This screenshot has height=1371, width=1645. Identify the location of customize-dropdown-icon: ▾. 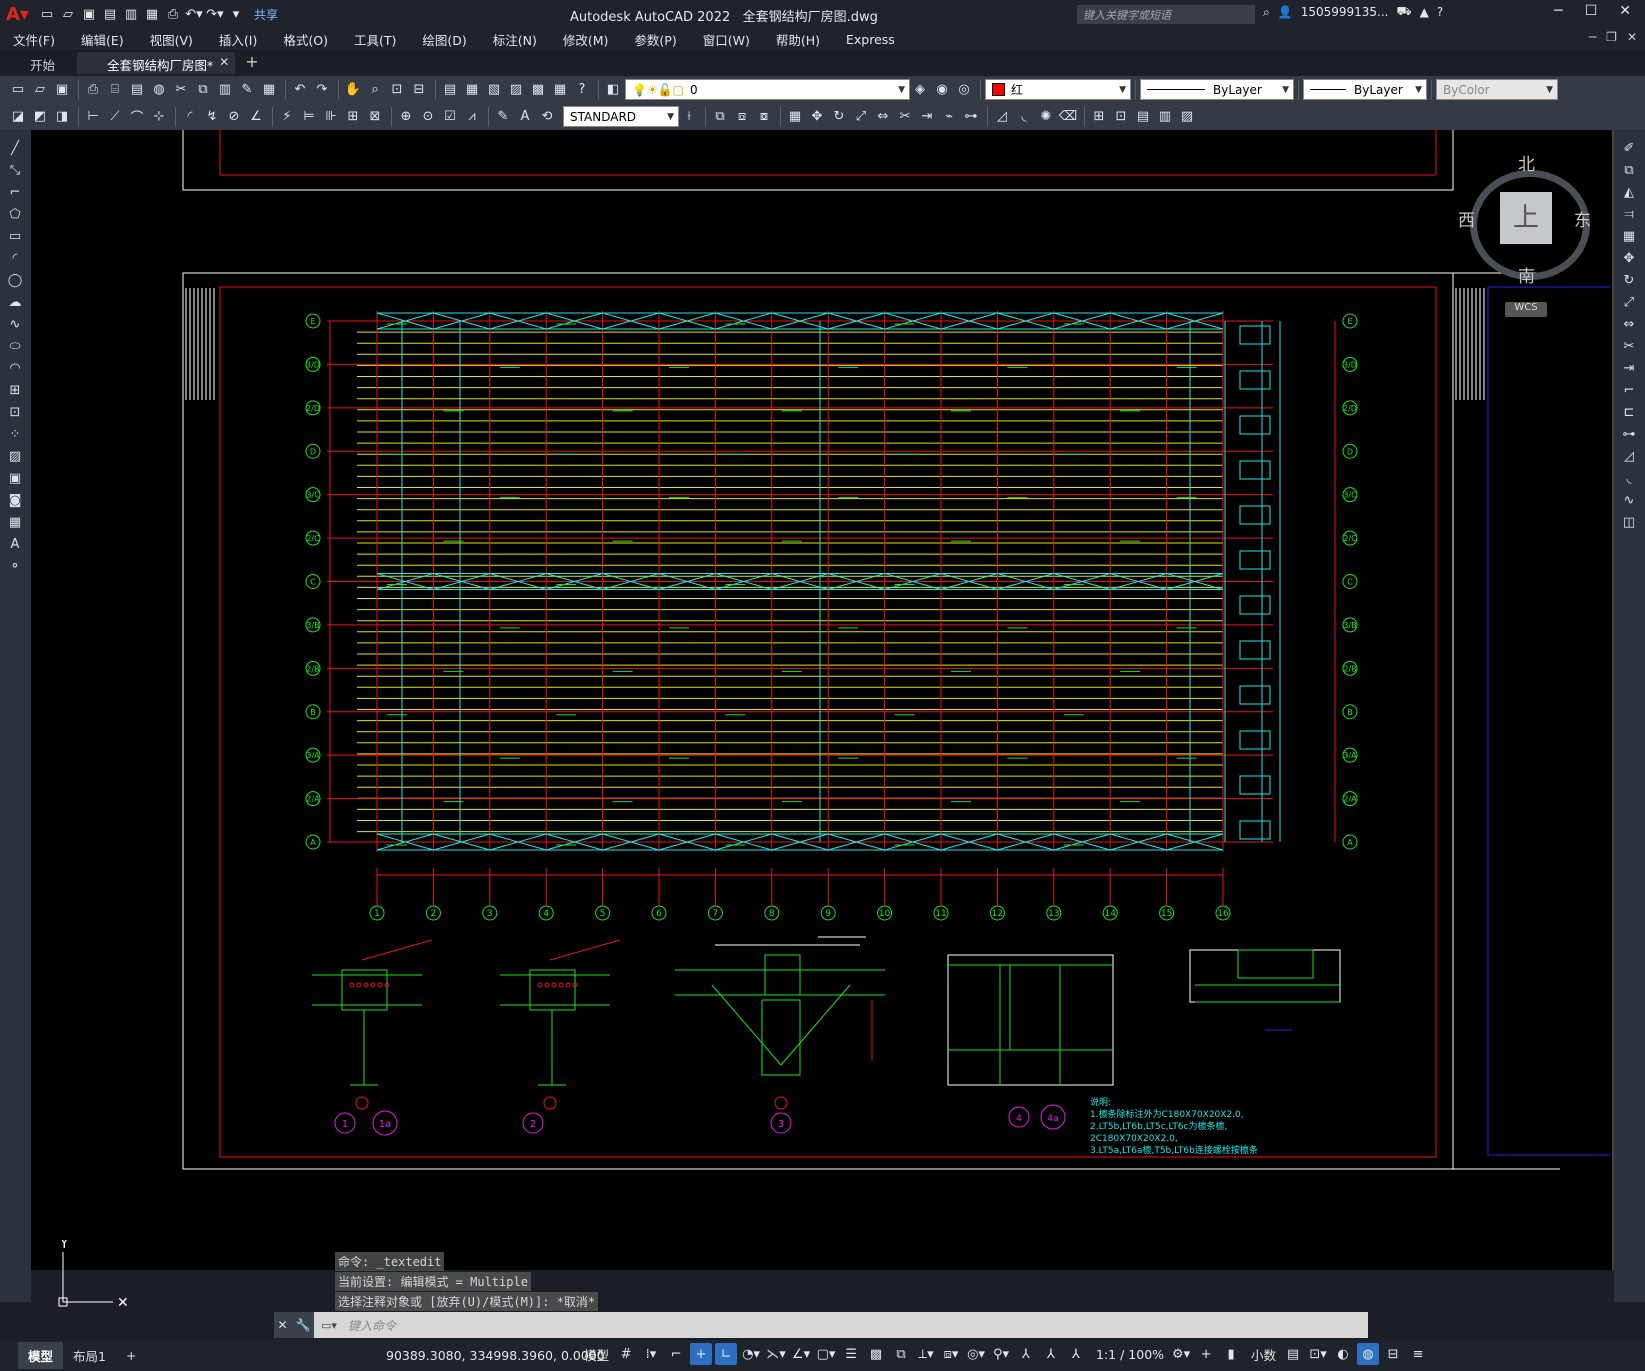
(236, 14).